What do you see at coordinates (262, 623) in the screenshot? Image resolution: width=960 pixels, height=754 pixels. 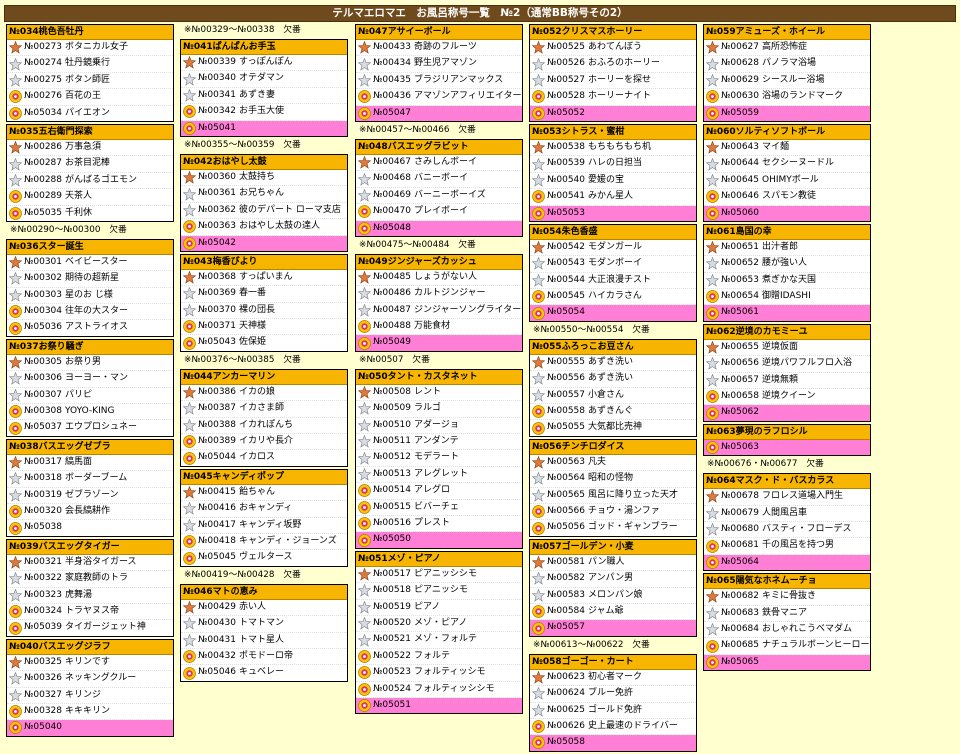 I see `title-name: トマトマン` at bounding box center [262, 623].